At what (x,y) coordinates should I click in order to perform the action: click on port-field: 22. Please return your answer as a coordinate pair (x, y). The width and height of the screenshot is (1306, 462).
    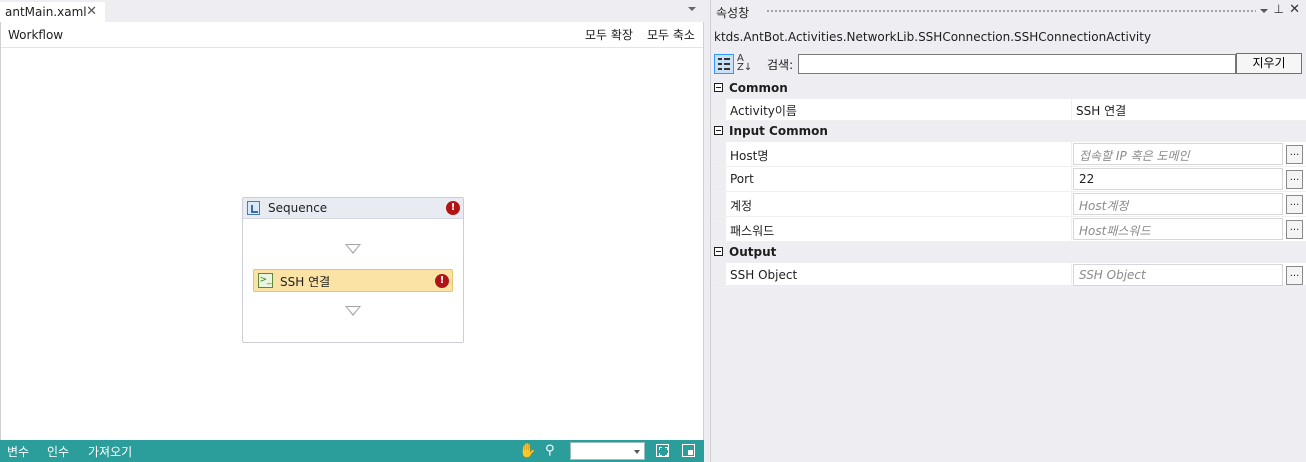
    Looking at the image, I should click on (1178, 179).